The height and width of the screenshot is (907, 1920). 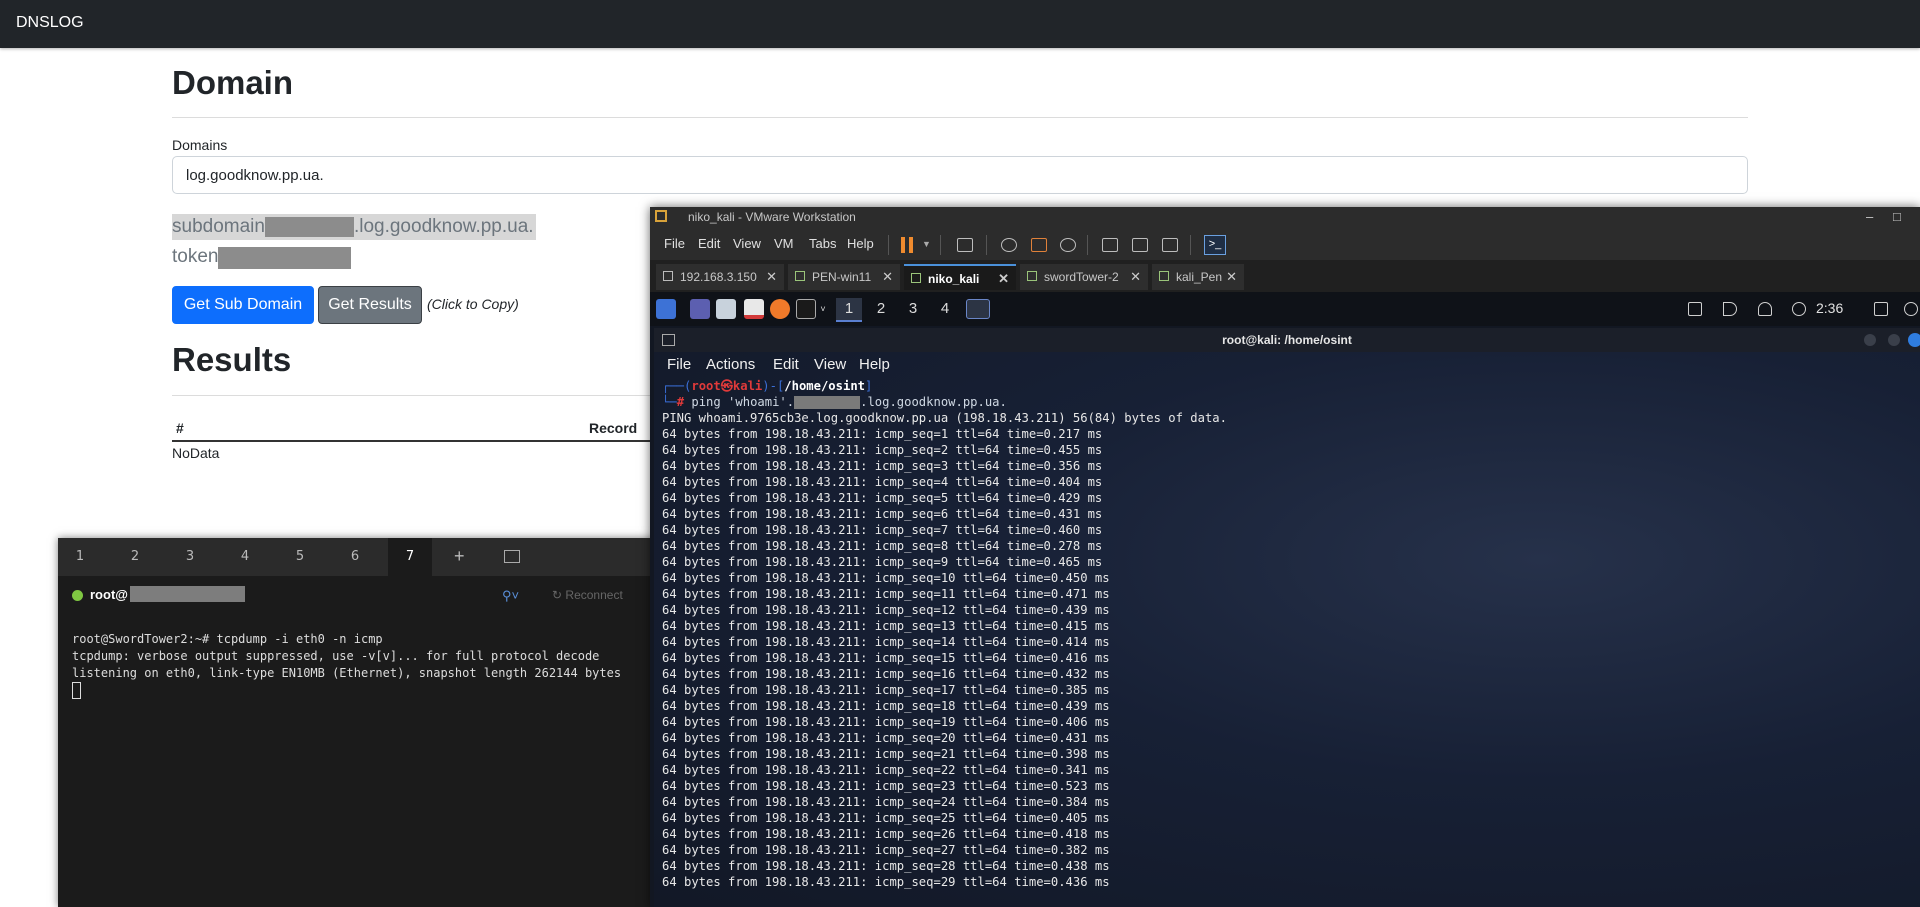 What do you see at coordinates (700, 309) in the screenshot?
I see `show-desktop-icon` at bounding box center [700, 309].